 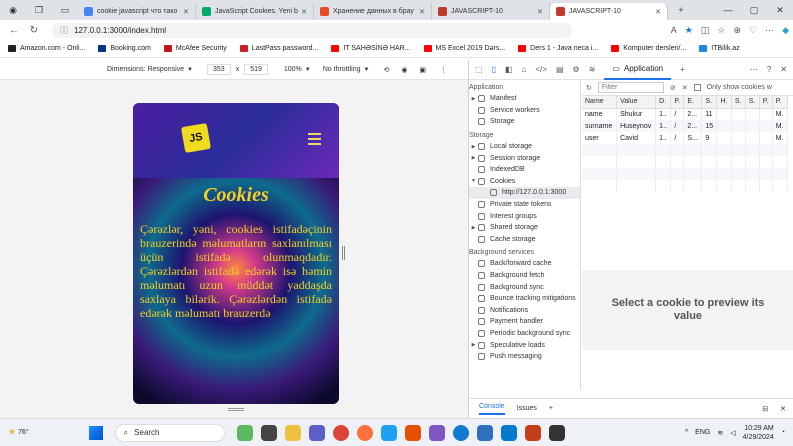 What do you see at coordinates (663, 102) in the screenshot?
I see `column-header: D.` at bounding box center [663, 102].